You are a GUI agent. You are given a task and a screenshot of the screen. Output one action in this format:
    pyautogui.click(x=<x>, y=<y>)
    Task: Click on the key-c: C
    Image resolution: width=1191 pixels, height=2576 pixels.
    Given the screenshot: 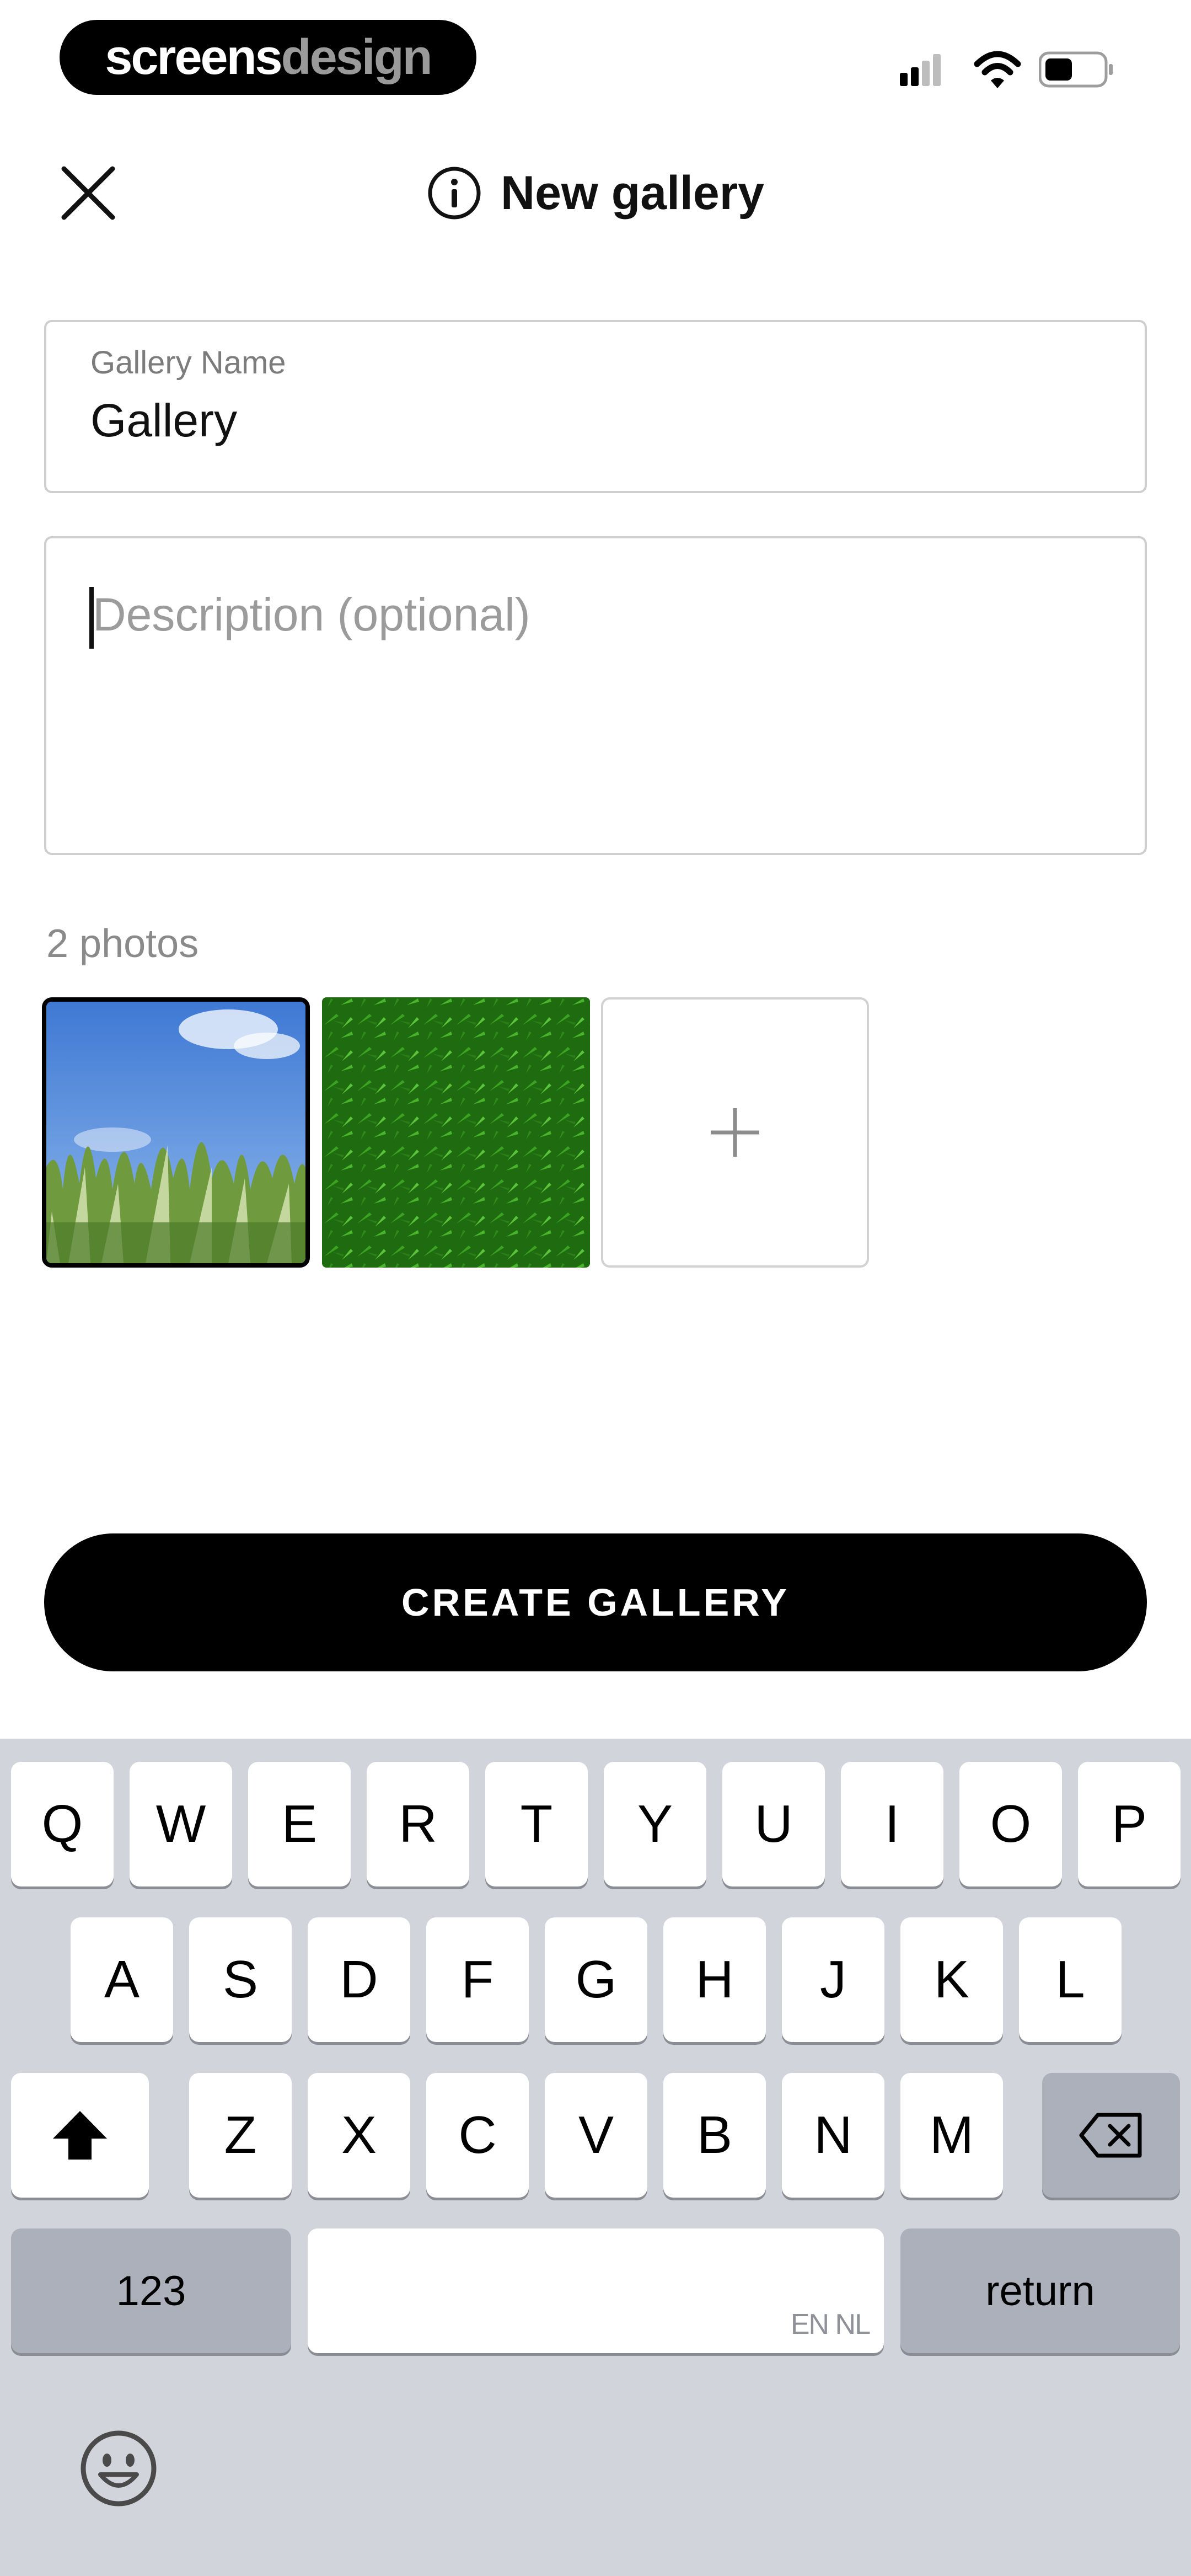 What is the action you would take?
    pyautogui.click(x=478, y=2135)
    